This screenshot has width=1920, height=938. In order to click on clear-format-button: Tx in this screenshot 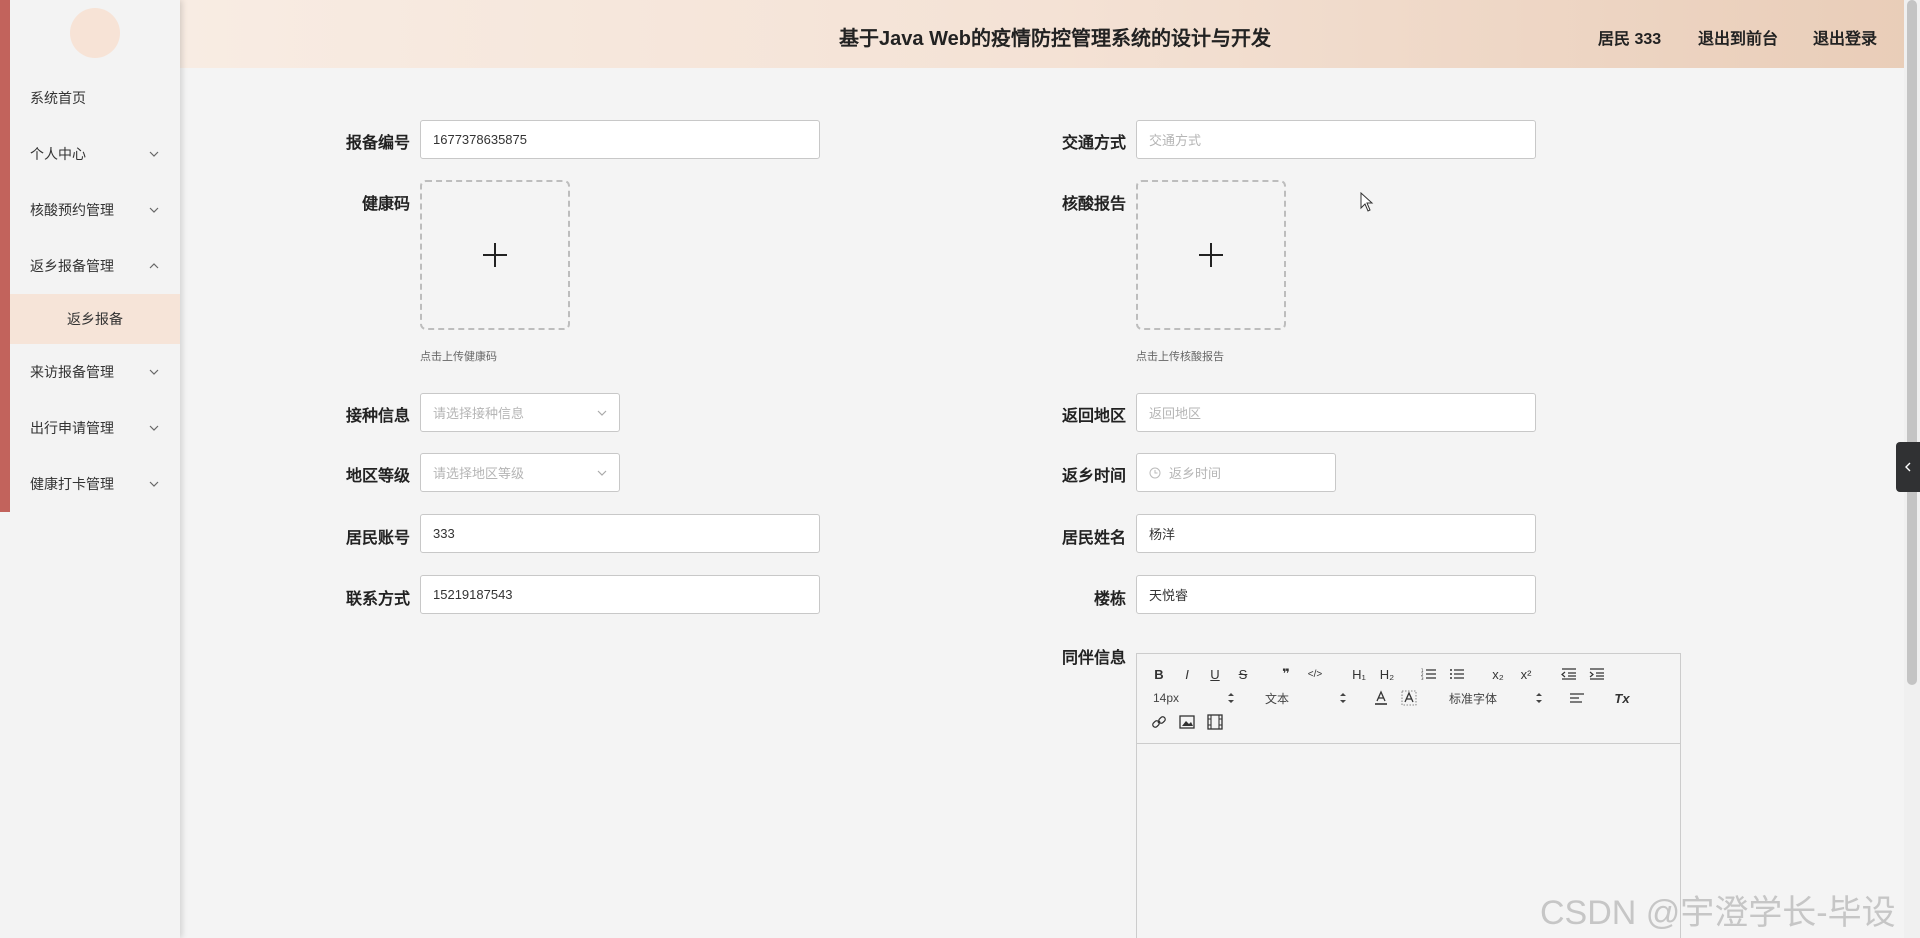, I will do `click(1622, 698)`.